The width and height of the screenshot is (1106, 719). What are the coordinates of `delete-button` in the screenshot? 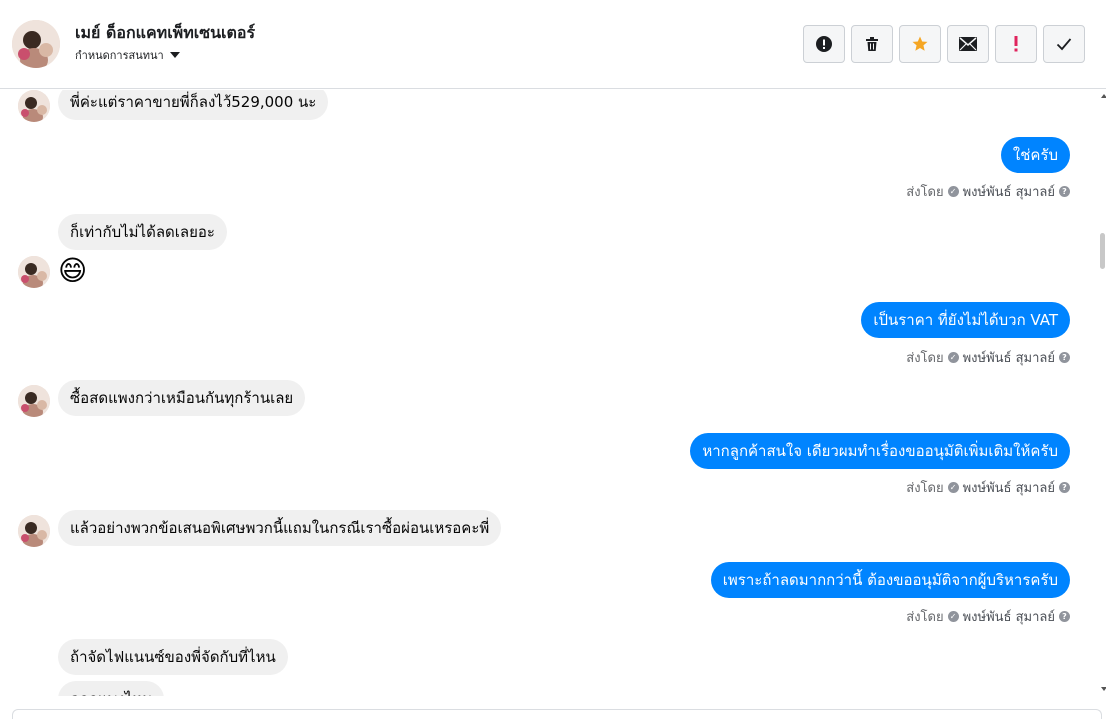 It's located at (872, 44).